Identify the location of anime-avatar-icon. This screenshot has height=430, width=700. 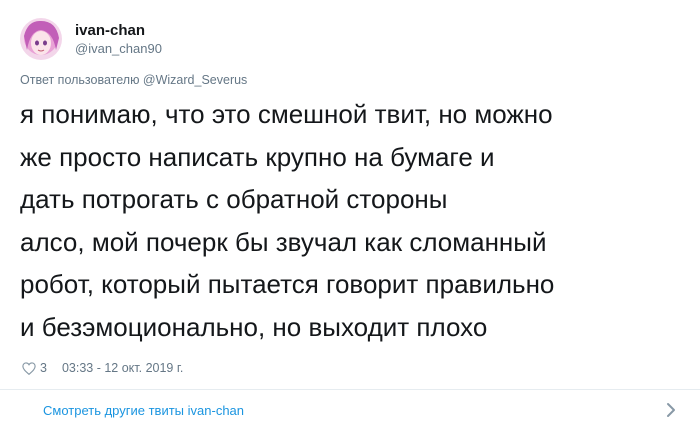
(41, 39).